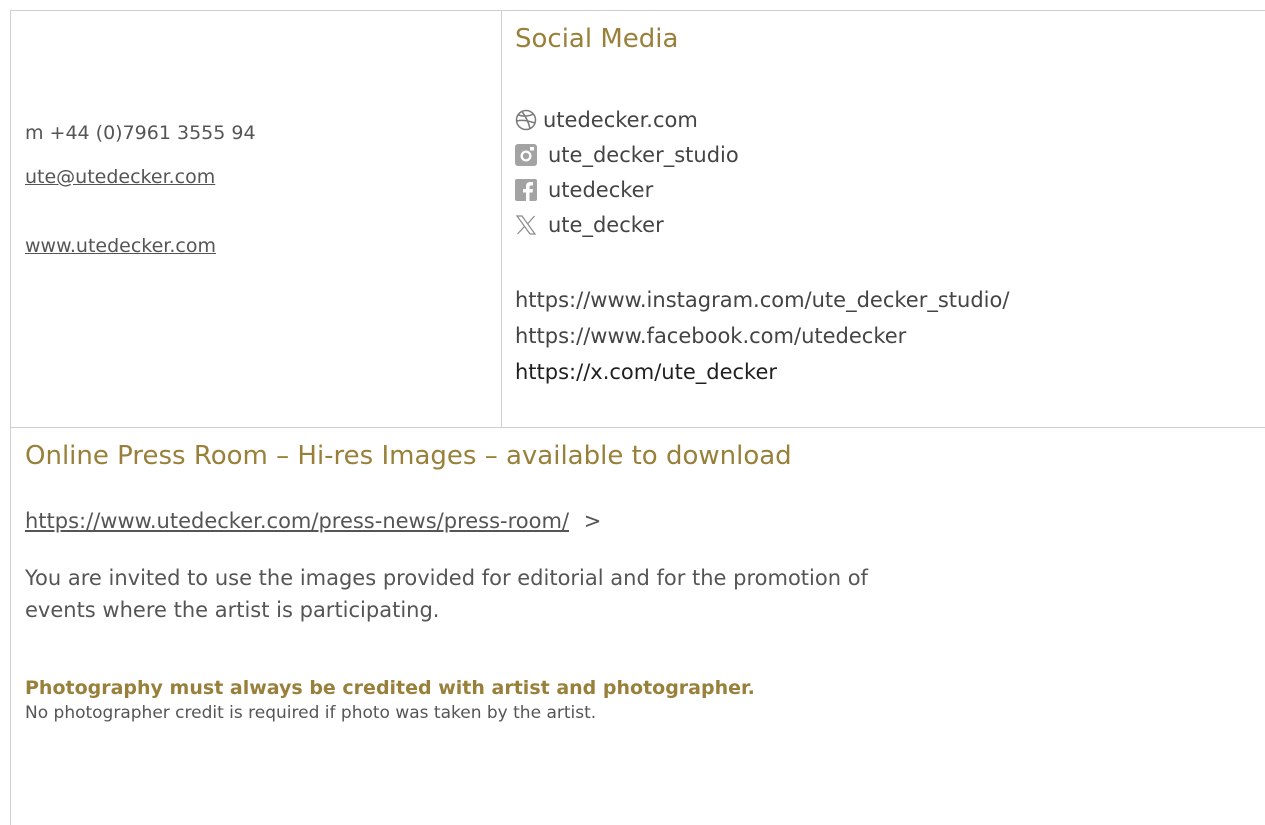 Image resolution: width=1265 pixels, height=825 pixels. Describe the element at coordinates (501, 218) in the screenshot. I see `column-divider` at that location.